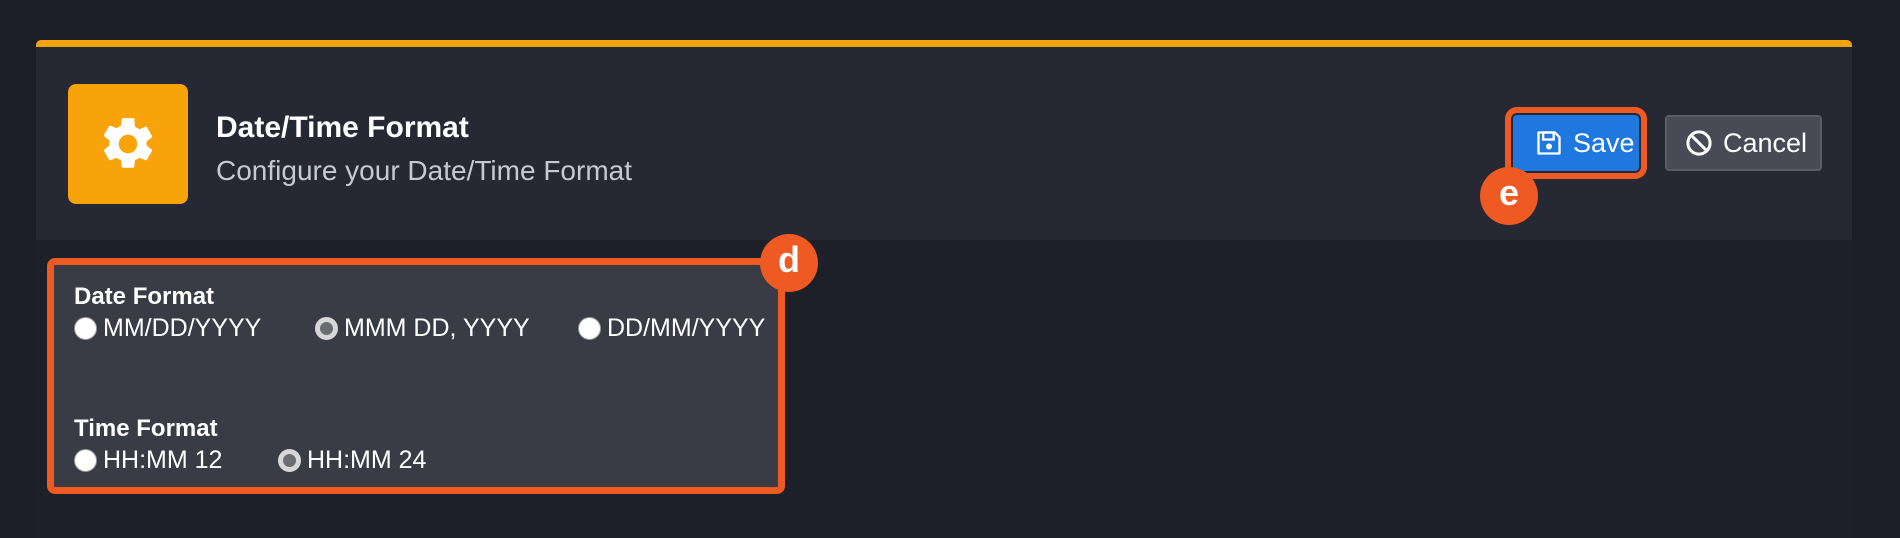 This screenshot has height=538, width=1900. I want to click on radio-label: HH:MM 24, so click(367, 460).